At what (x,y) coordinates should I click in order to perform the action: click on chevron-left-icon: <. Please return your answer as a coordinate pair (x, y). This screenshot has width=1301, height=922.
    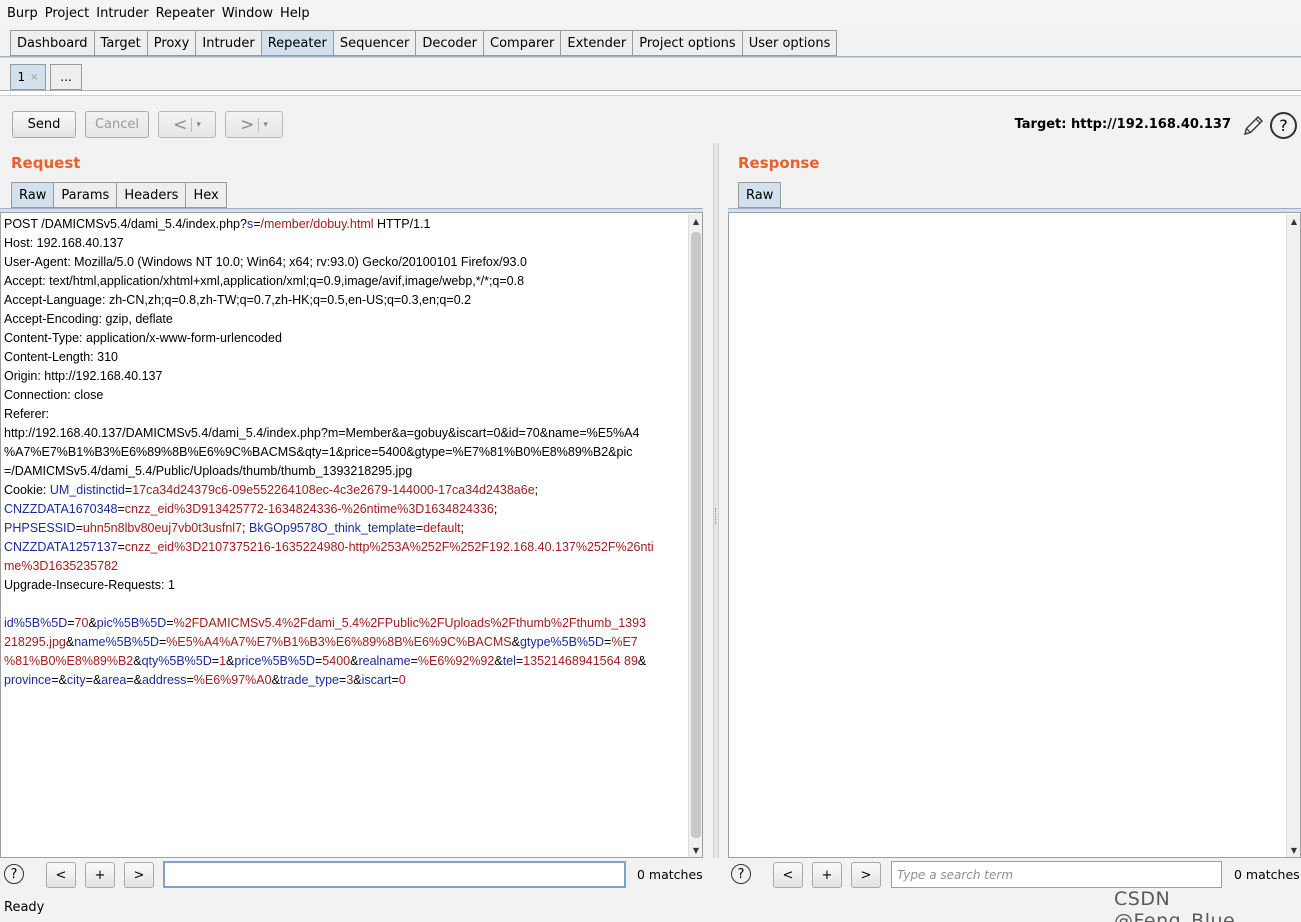
    Looking at the image, I should click on (180, 124).